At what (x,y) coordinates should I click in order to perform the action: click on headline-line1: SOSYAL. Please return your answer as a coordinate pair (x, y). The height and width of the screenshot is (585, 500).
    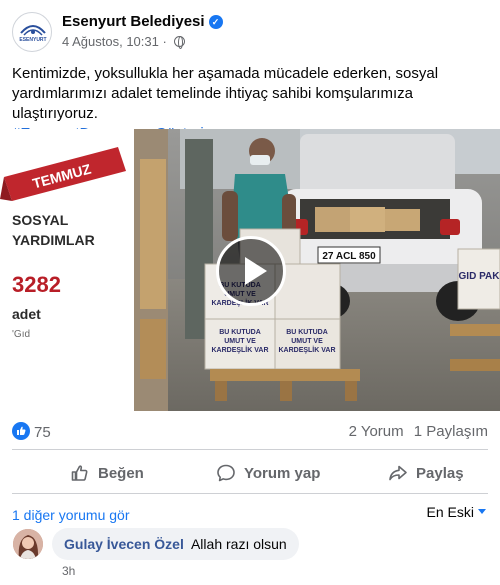
    Looking at the image, I should click on (40, 220).